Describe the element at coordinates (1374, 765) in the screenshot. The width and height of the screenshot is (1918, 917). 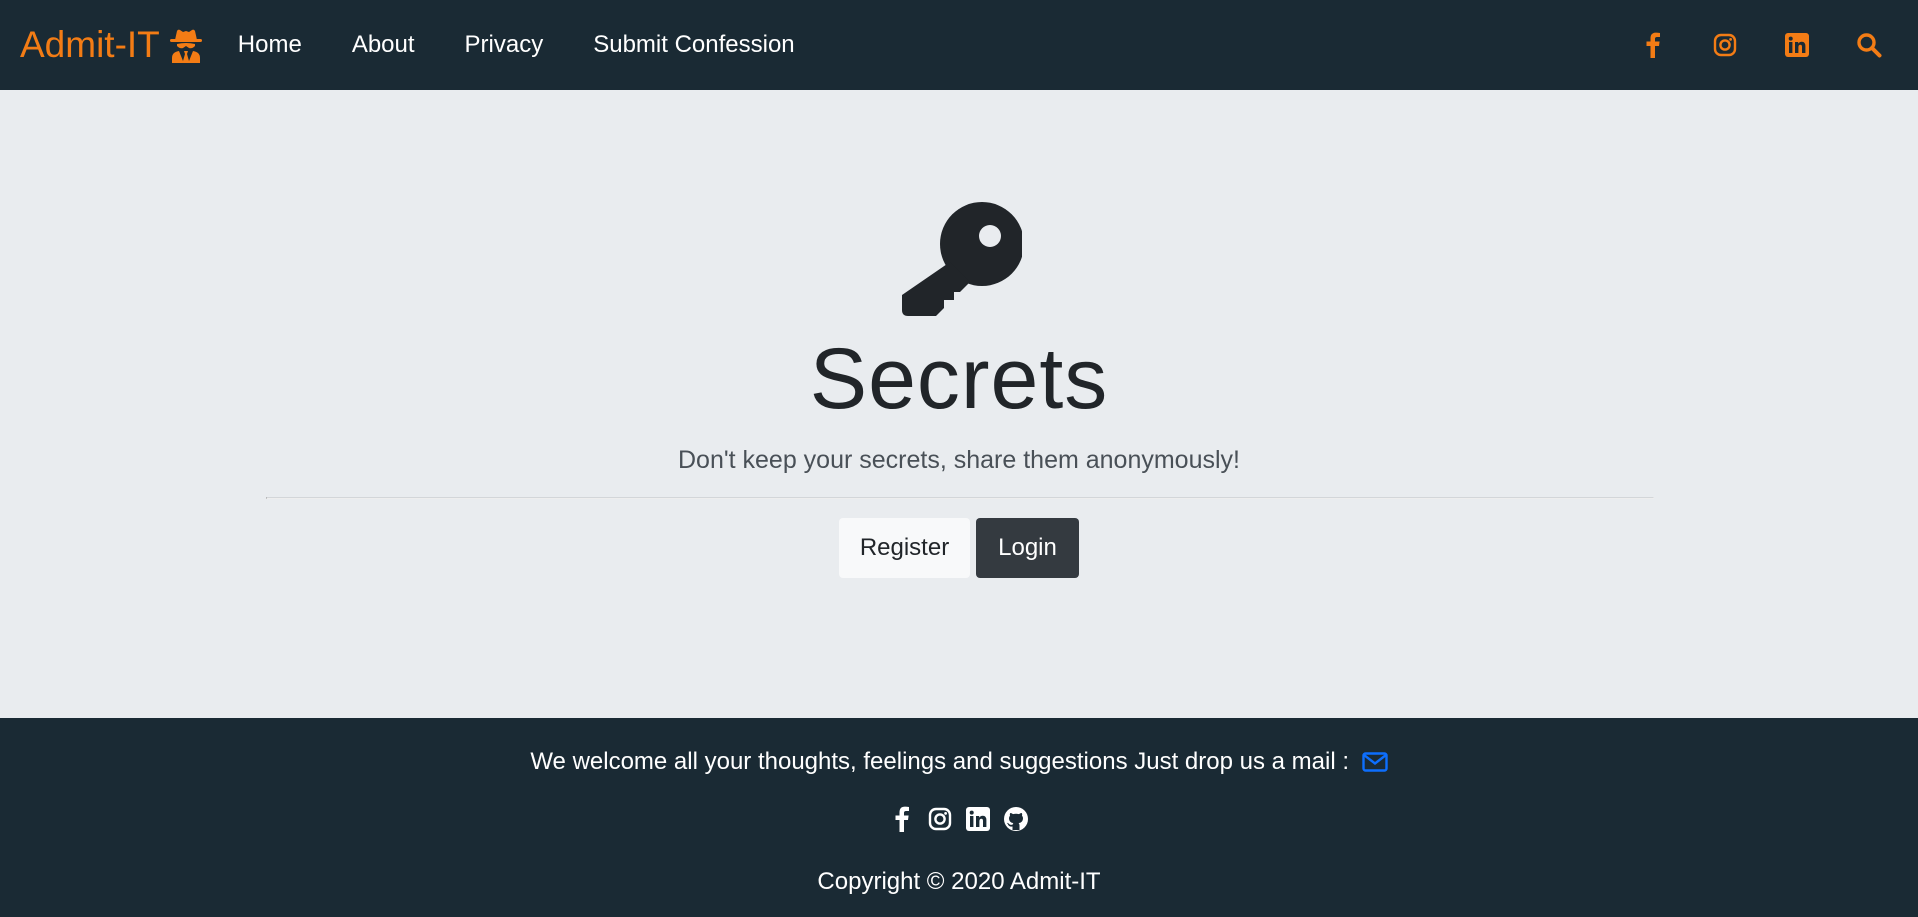
I see `envelope-icon` at that location.